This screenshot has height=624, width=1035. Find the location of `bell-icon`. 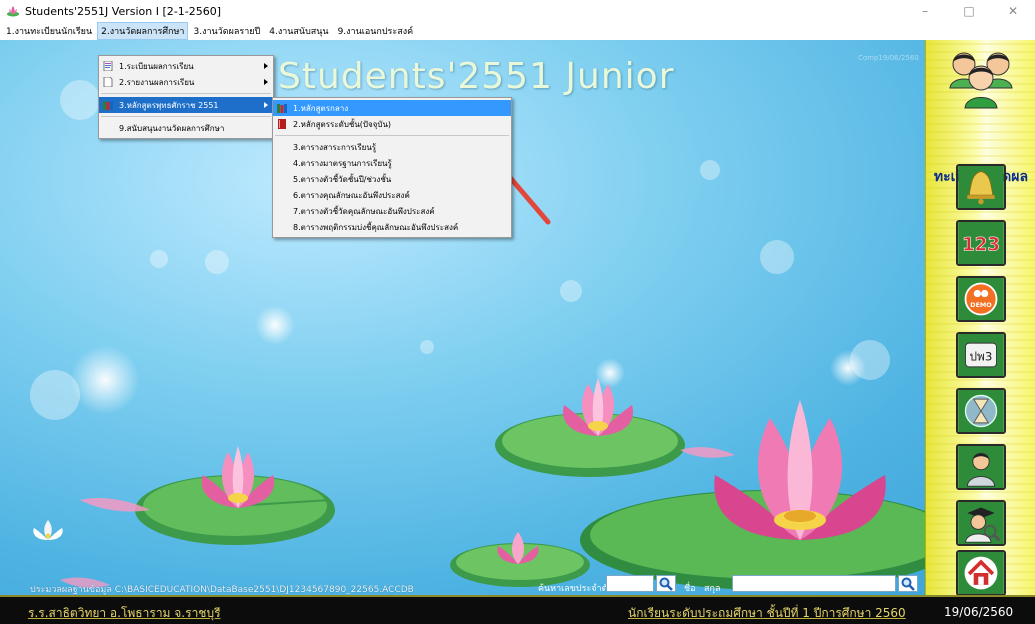

bell-icon is located at coordinates (981, 187).